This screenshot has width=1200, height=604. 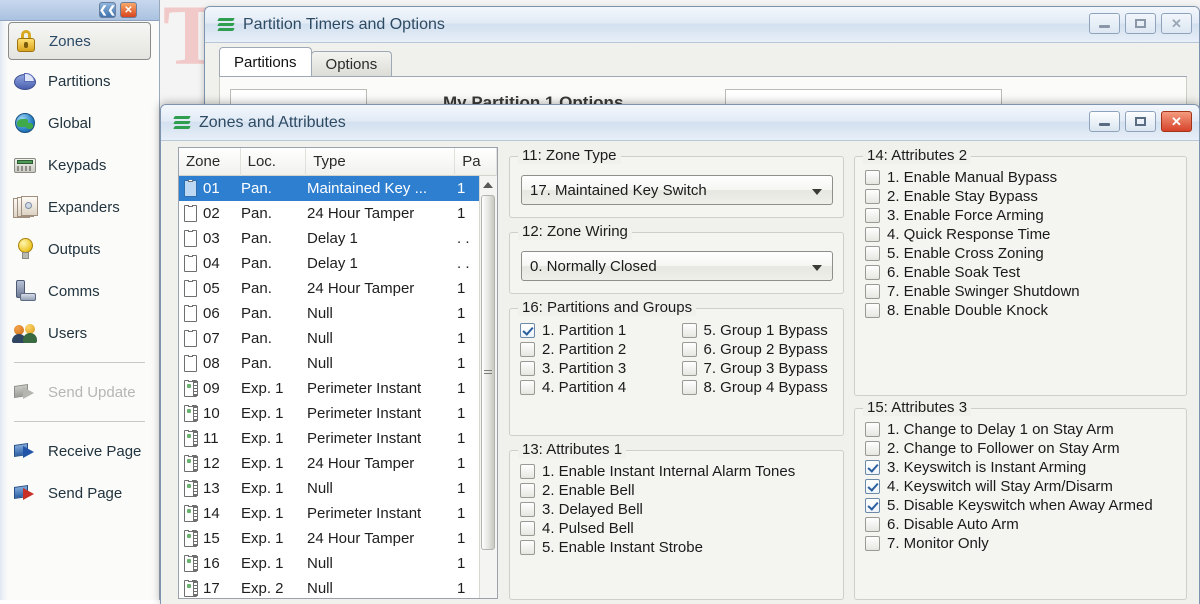 I want to click on attr1-checkbox-4: 4. Pulsed Bell, so click(x=681, y=528).